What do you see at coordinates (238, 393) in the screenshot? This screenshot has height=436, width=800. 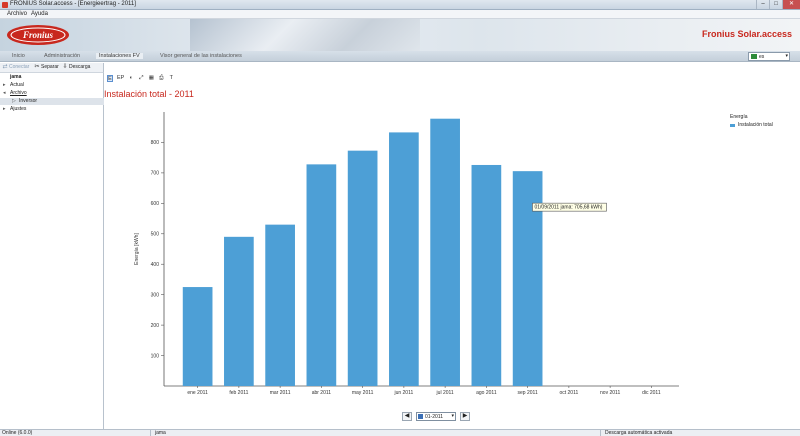 I see `x-tick-label: feb 2011` at bounding box center [238, 393].